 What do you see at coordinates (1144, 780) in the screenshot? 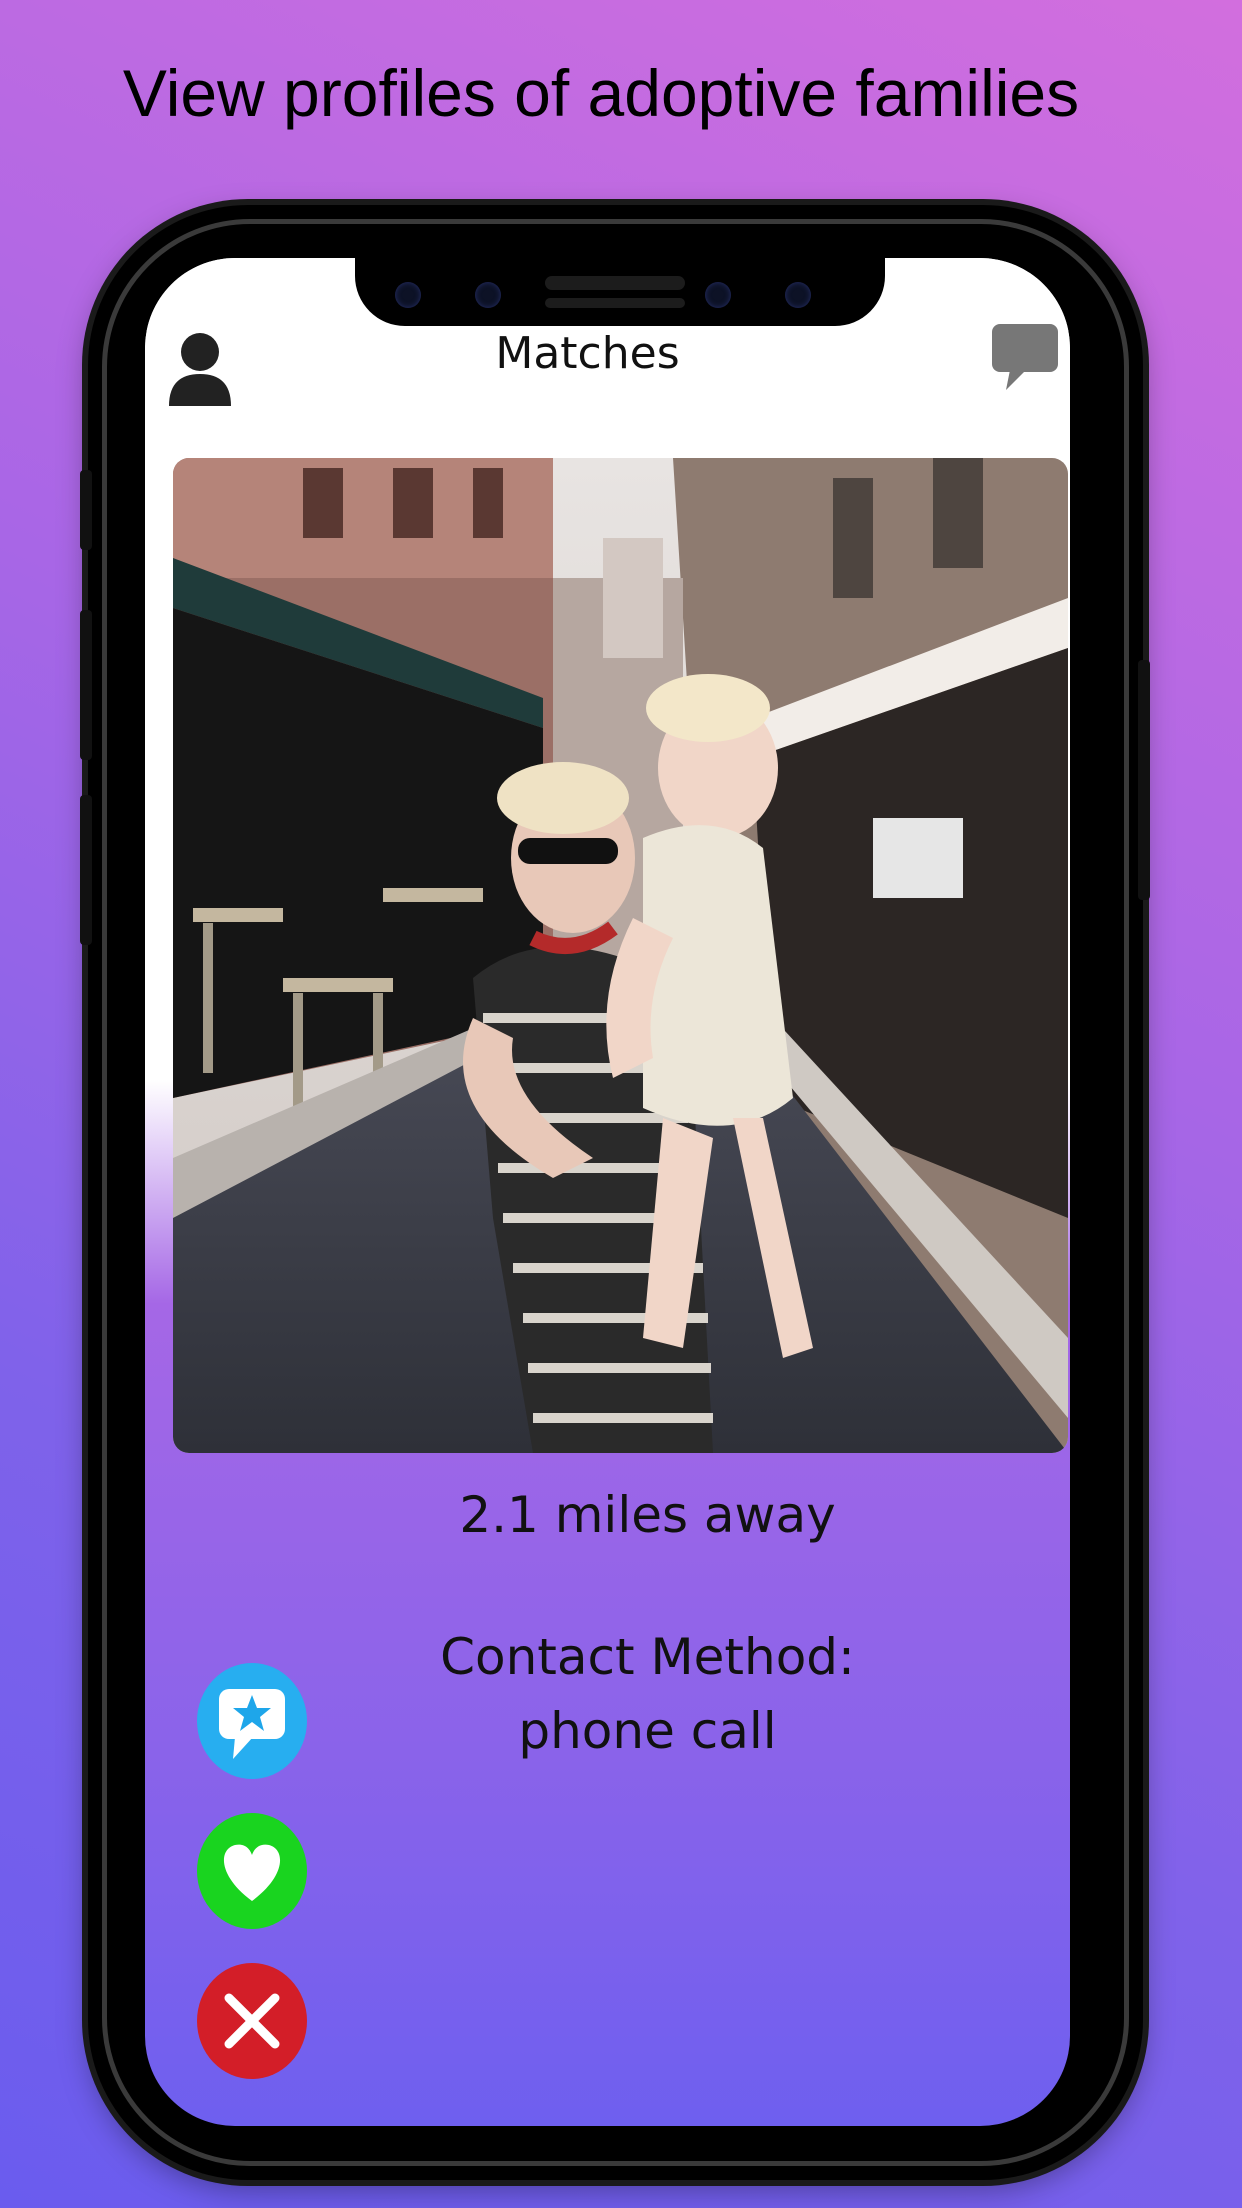
I see `power-button` at bounding box center [1144, 780].